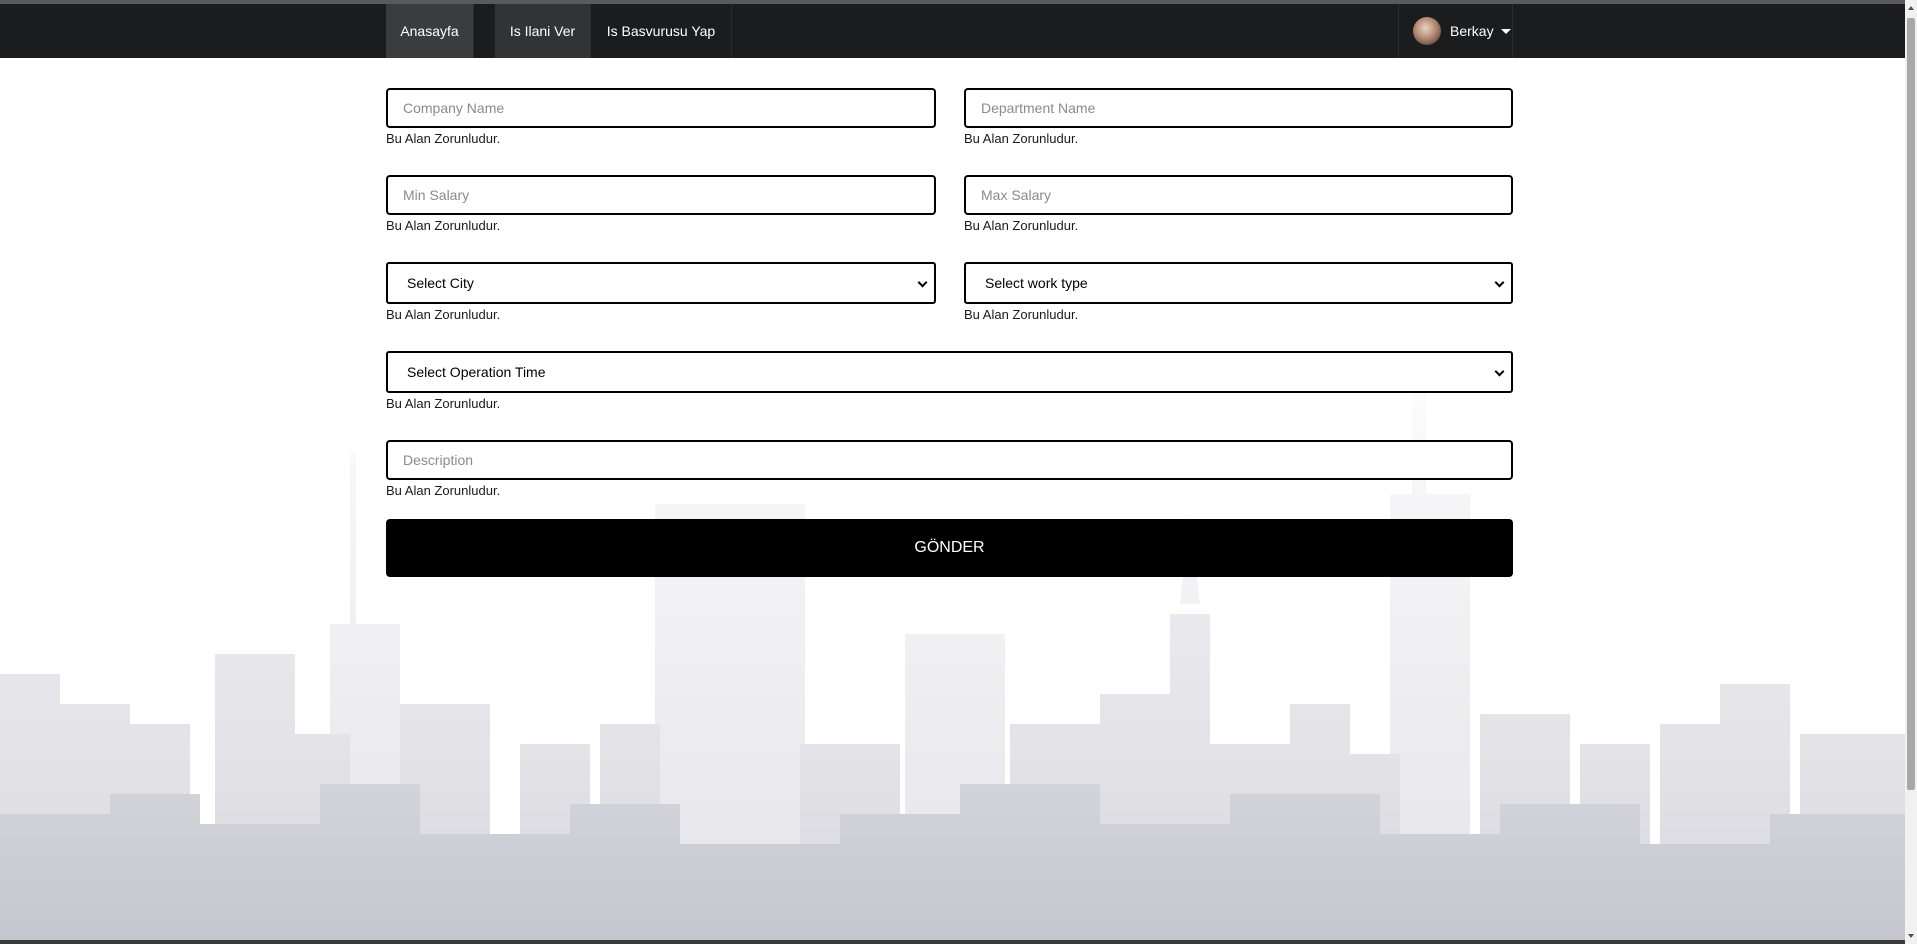  What do you see at coordinates (661, 108) in the screenshot?
I see `company-name-input: Company Name` at bounding box center [661, 108].